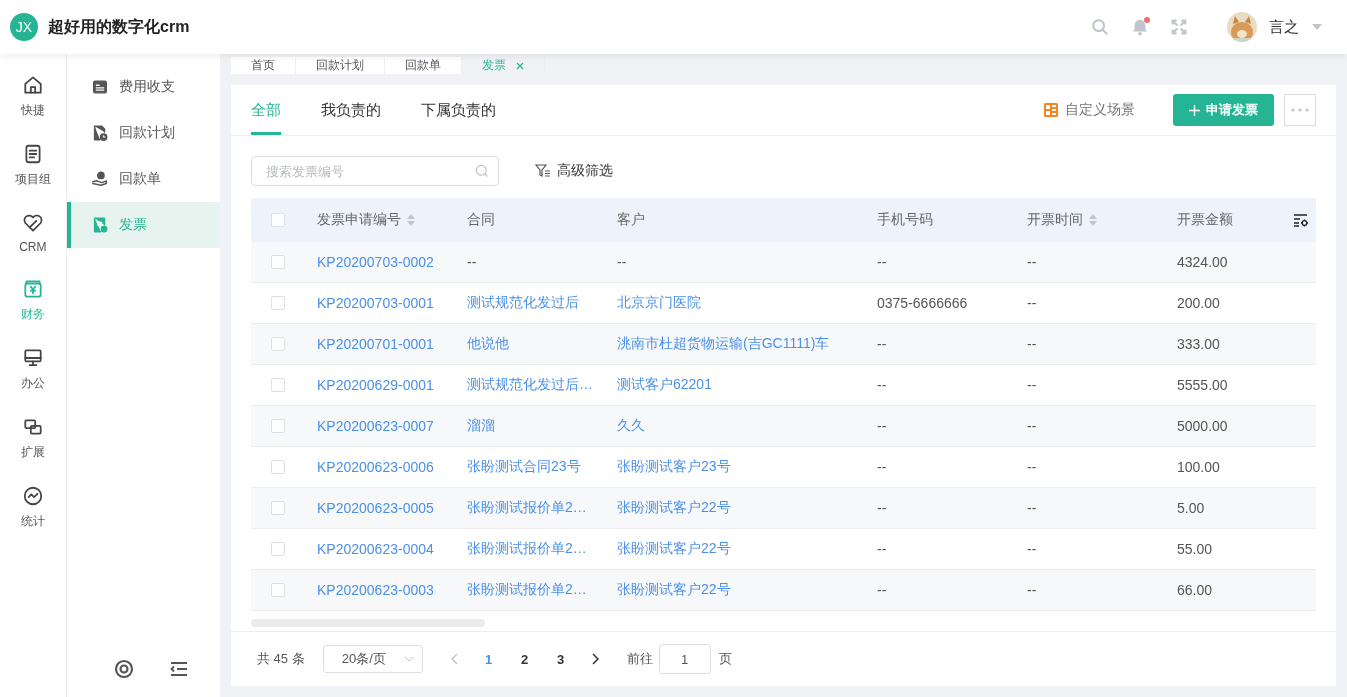 This screenshot has width=1347, height=697. What do you see at coordinates (1301, 220) in the screenshot?
I see `column-settings-icon` at bounding box center [1301, 220].